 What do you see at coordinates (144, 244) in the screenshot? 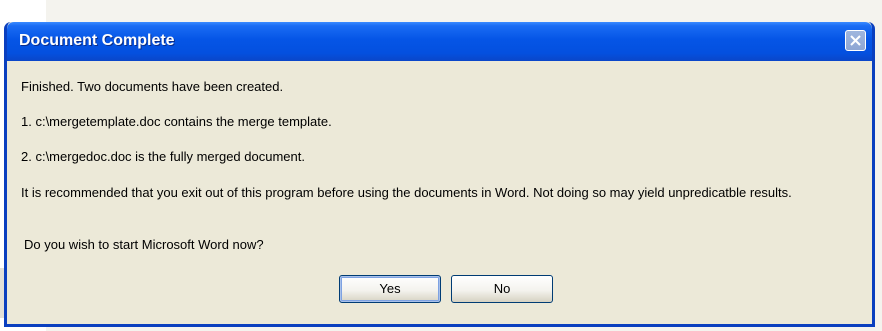
I see `message-question: Do you wish to start Microsoft Word now?` at bounding box center [144, 244].